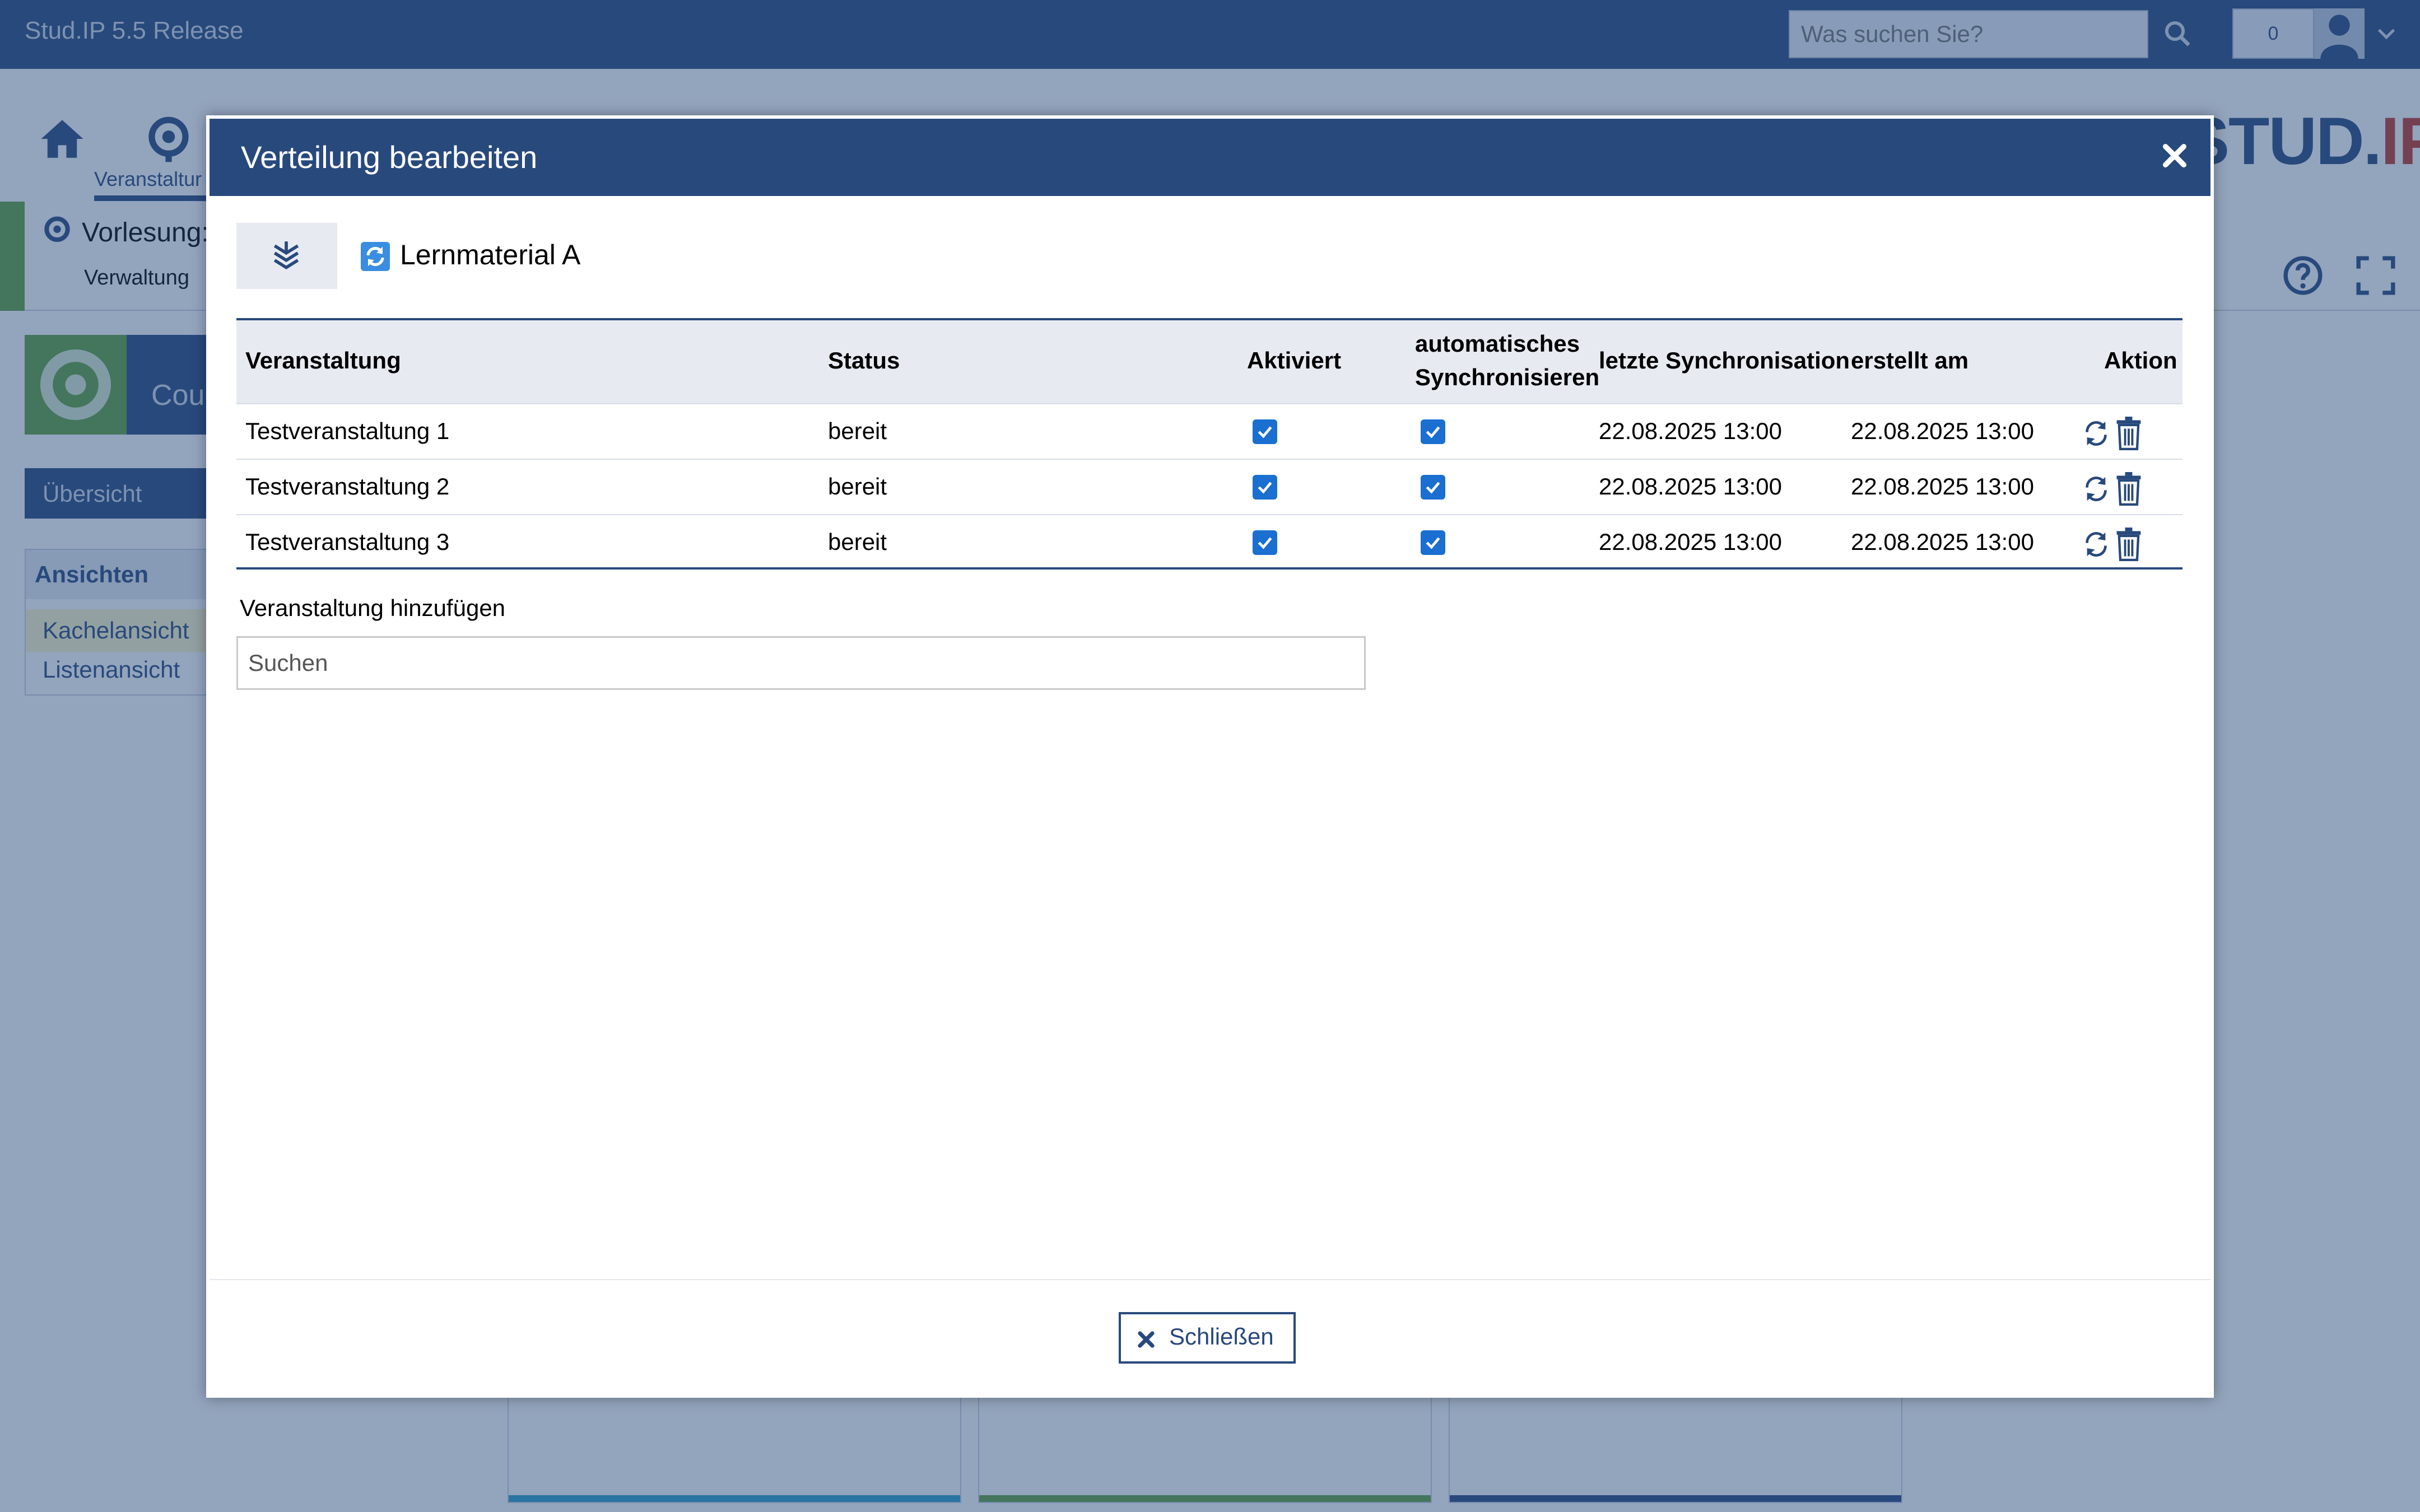 The height and width of the screenshot is (1512, 2420). Describe the element at coordinates (1295, 361) in the screenshot. I see `column-header-activated: Aktiviert` at that location.